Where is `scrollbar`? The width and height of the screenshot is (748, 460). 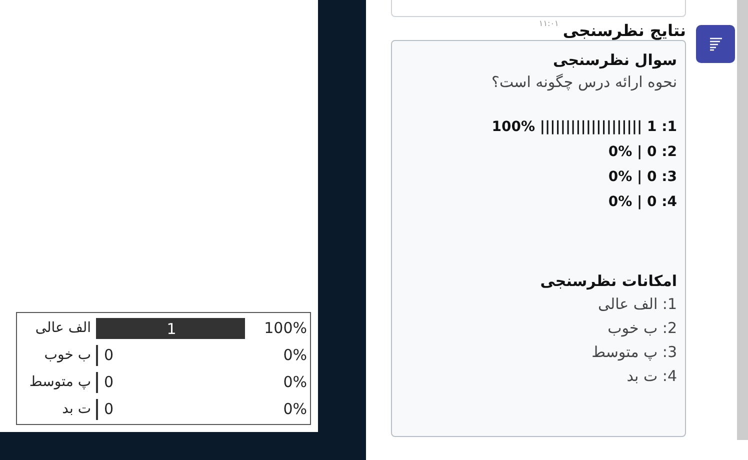 scrollbar is located at coordinates (742, 220).